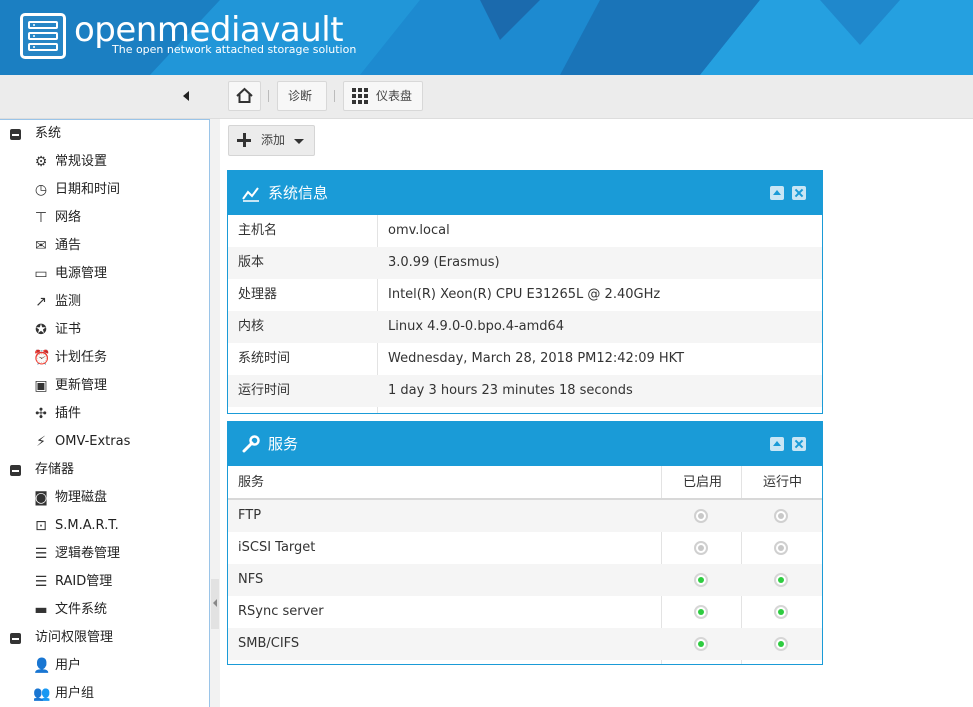 This screenshot has height=707, width=973. What do you see at coordinates (41, 386) in the screenshot?
I see `update-icon: ▣` at bounding box center [41, 386].